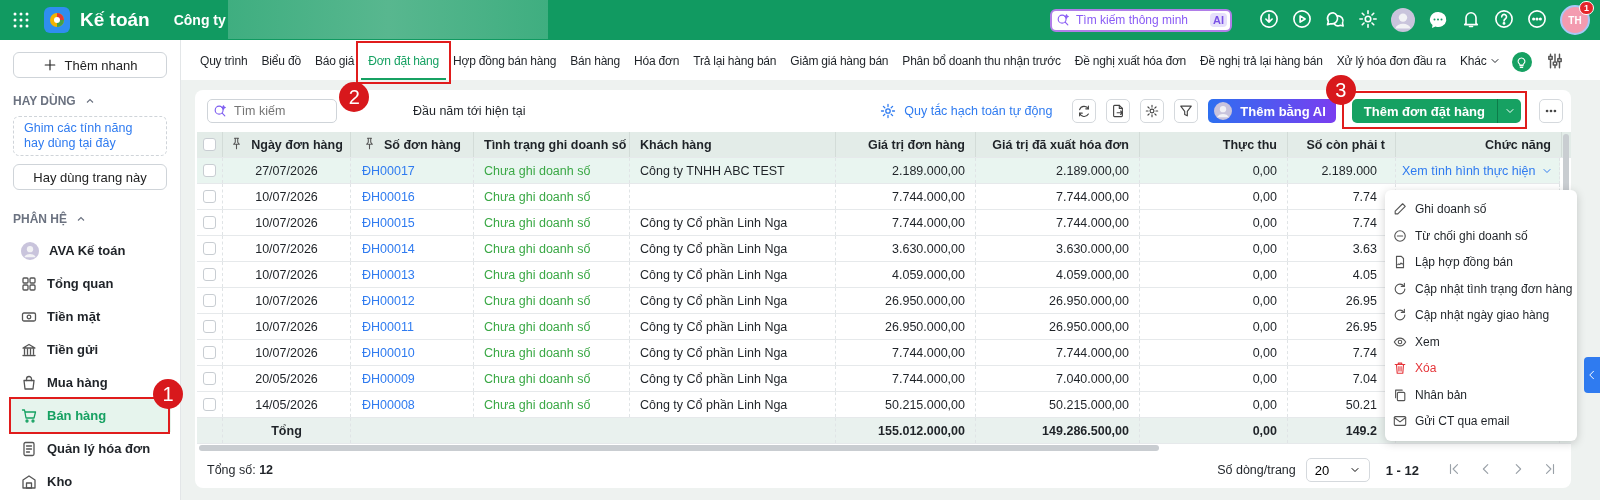  Describe the element at coordinates (286, 144) in the screenshot. I see `column-header: Ngày đơn hàng` at that location.